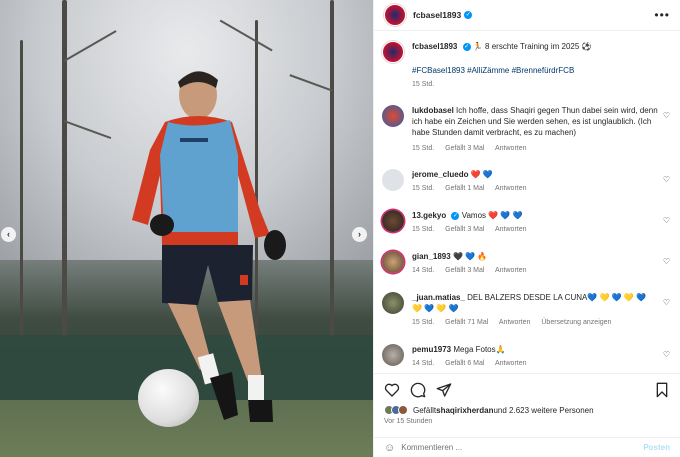  What do you see at coordinates (389, 448) in the screenshot?
I see `emoji-icon: ☺` at bounding box center [389, 448].